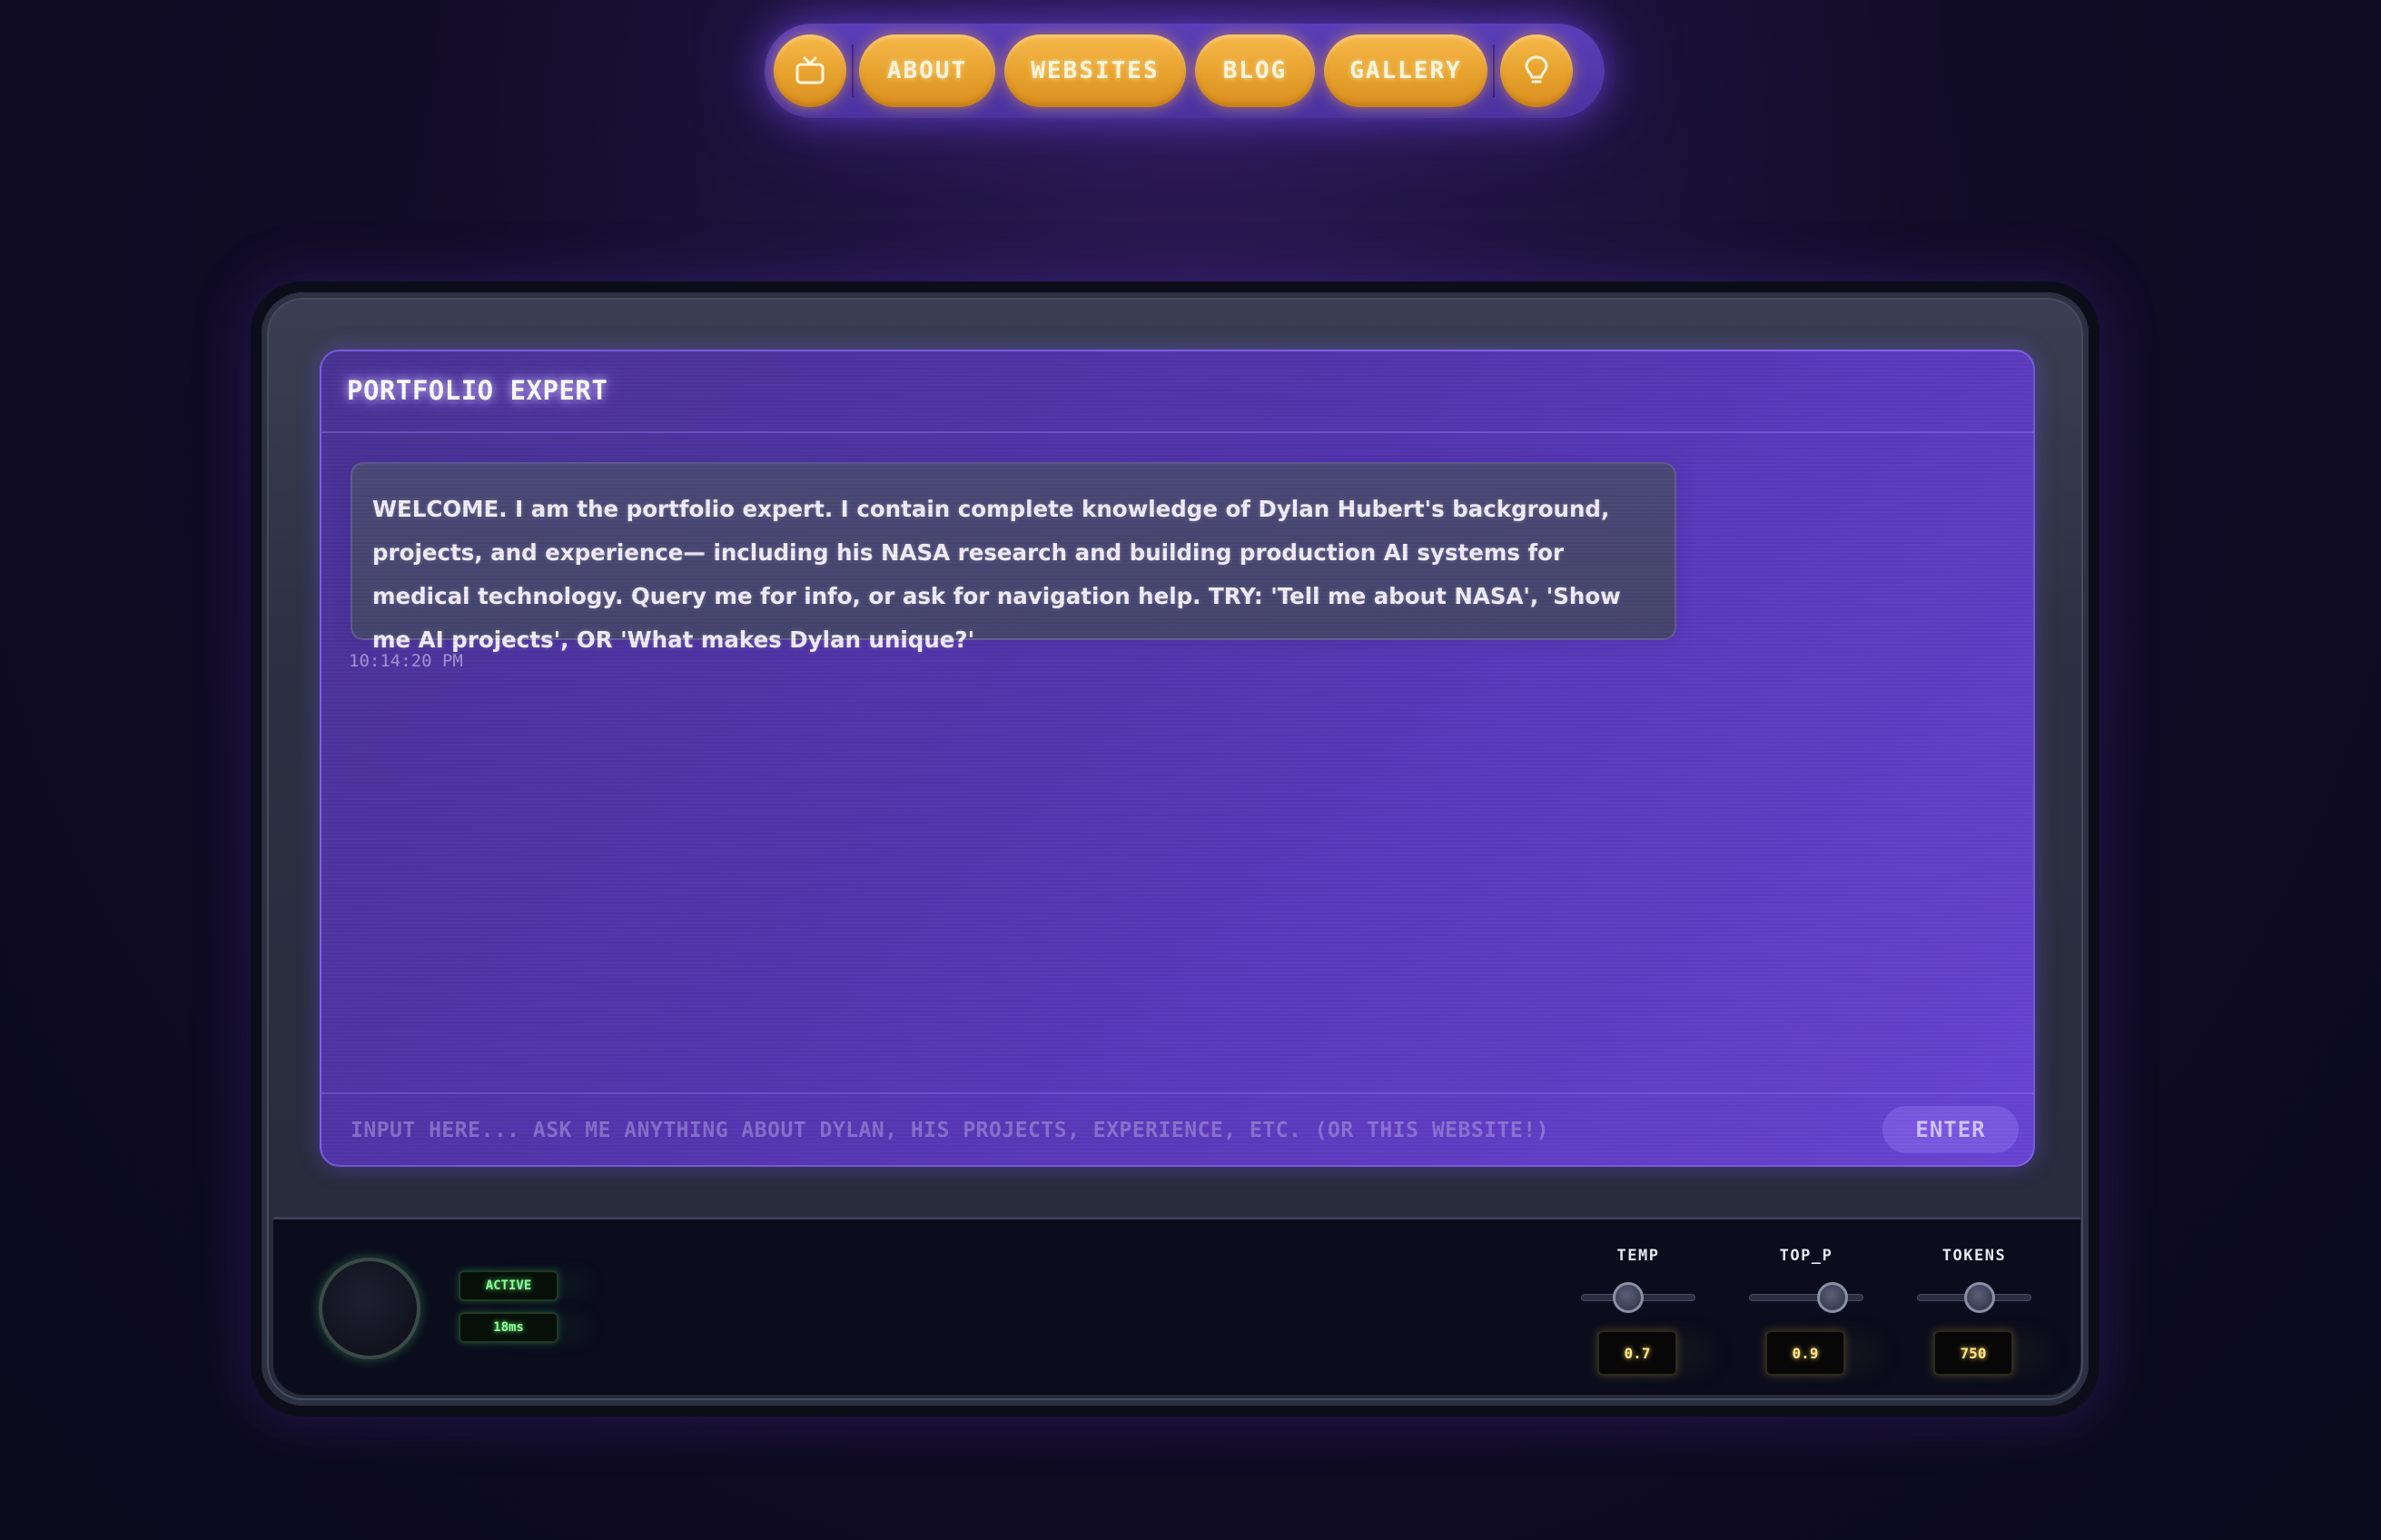 This screenshot has width=2381, height=1540. Describe the element at coordinates (1974, 1315) in the screenshot. I see `tokens-control: TOKENS 750` at that location.